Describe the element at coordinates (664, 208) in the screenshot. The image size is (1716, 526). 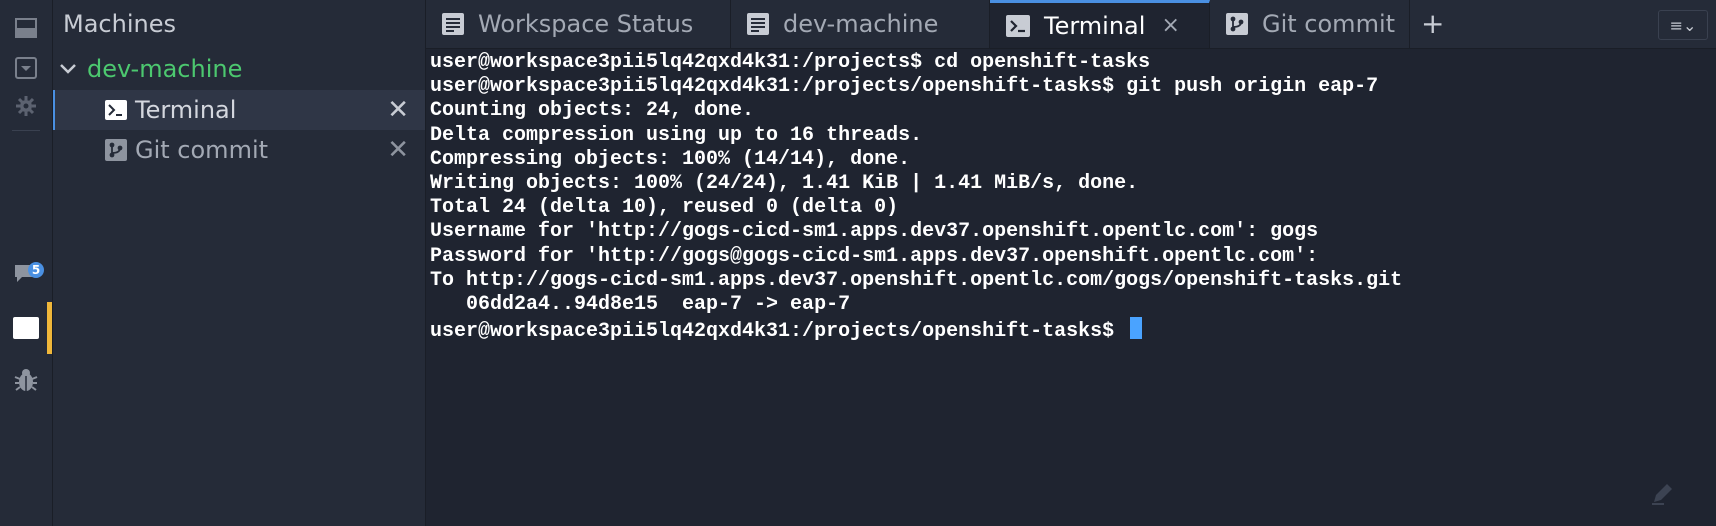
I see `terminal-line: Total 24 (delta 10), reused 0 (delta 0)` at that location.